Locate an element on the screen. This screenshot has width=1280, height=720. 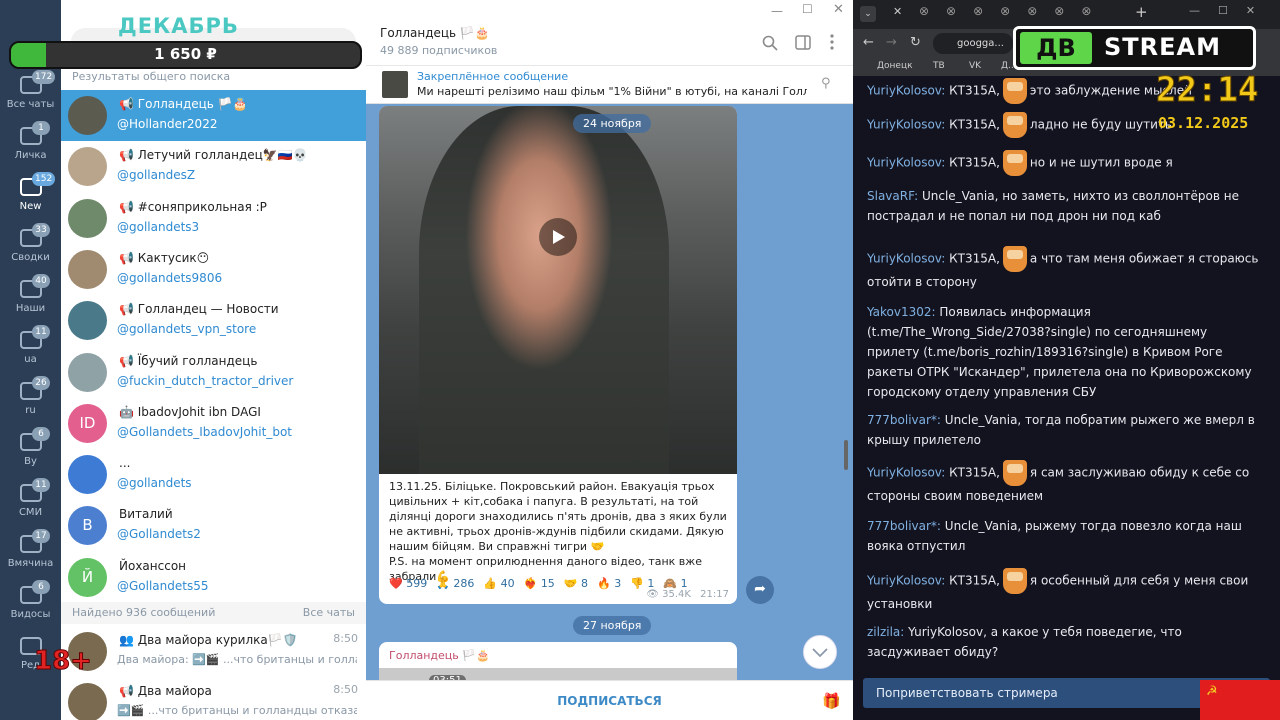
forward-icon: → is located at coordinates (891, 42).